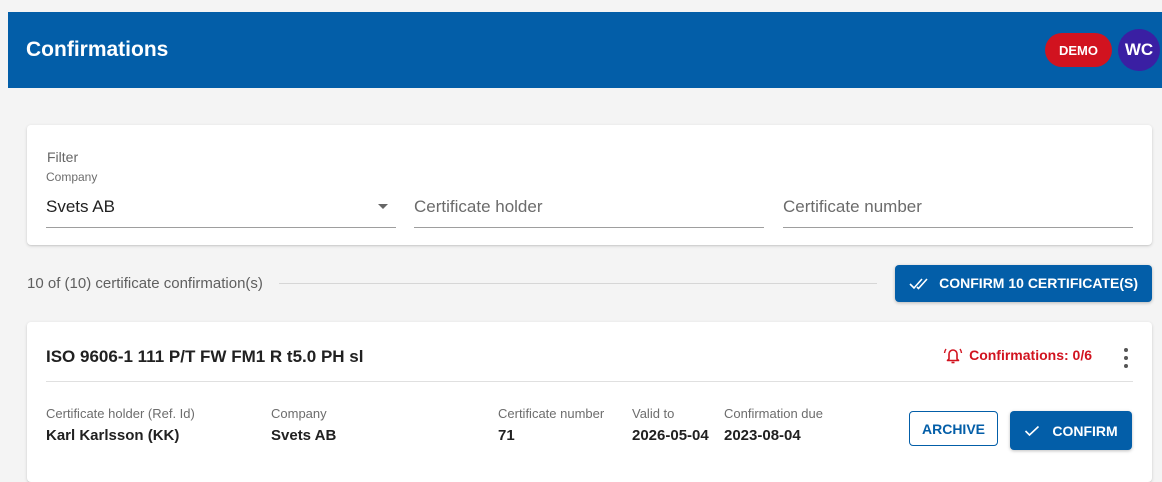  Describe the element at coordinates (762, 435) in the screenshot. I see `confirmation-due-value: 2023-08-04` at that location.